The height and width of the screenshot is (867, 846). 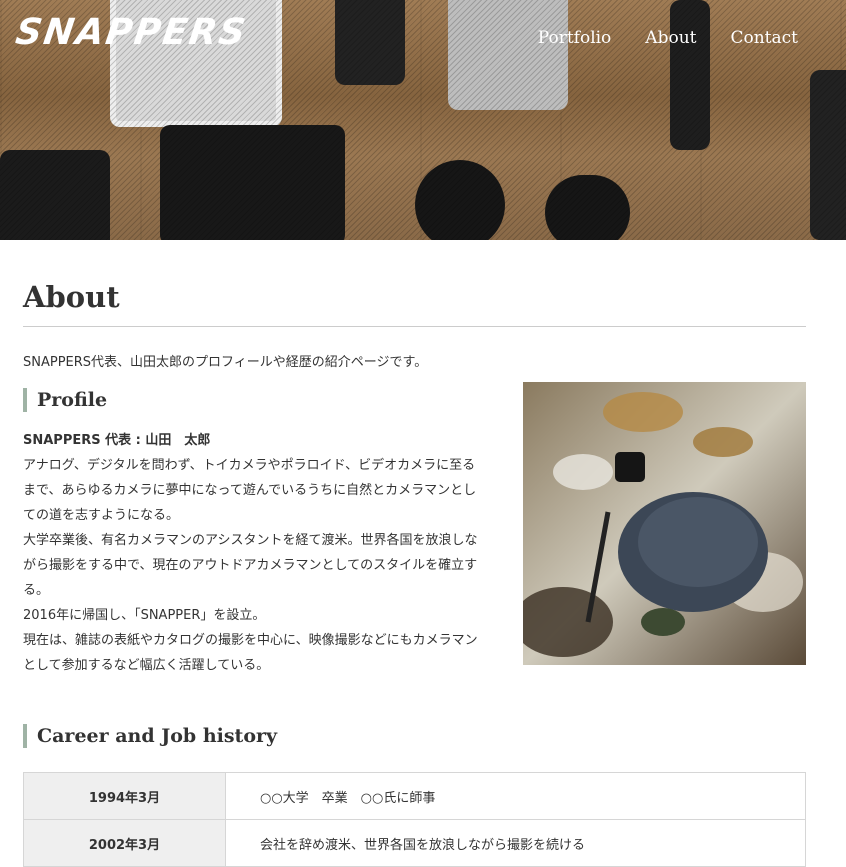 I want to click on career-date: 1994年3月, so click(x=124, y=796).